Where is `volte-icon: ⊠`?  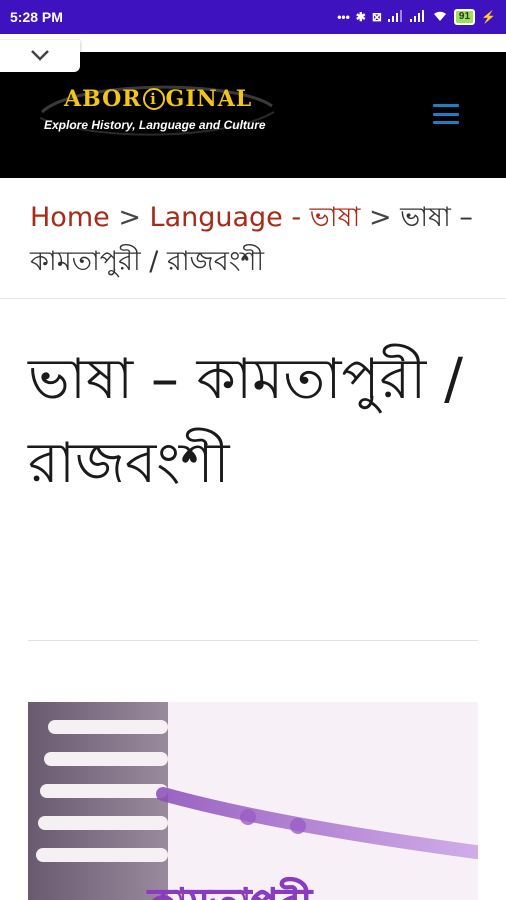
volte-icon: ⊠ is located at coordinates (376, 17).